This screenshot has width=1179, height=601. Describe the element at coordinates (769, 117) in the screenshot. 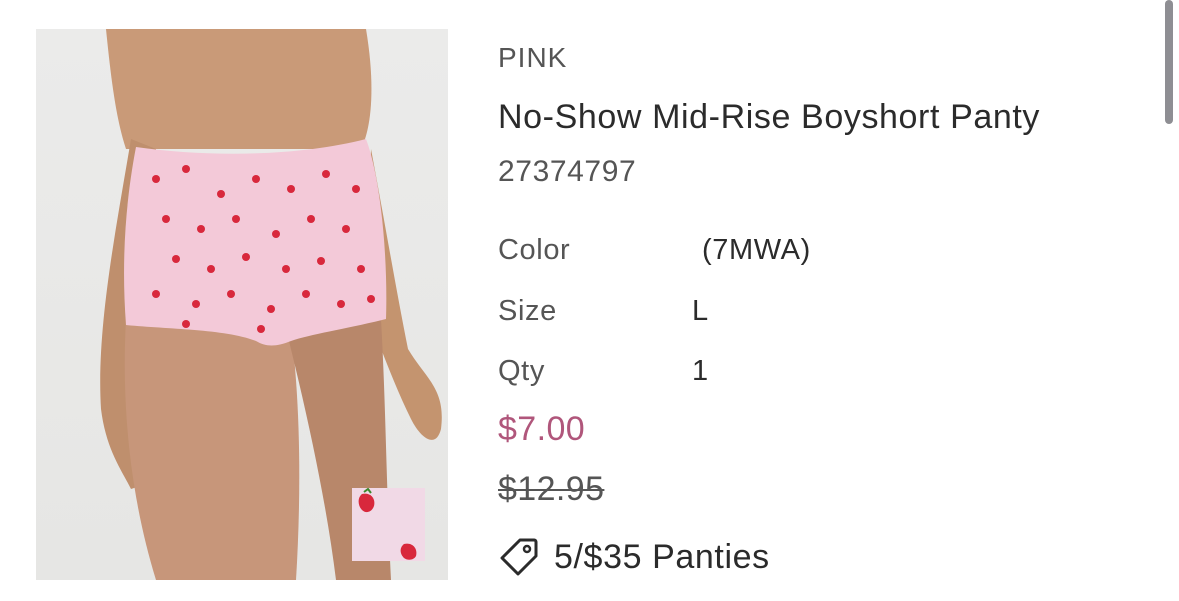

I see `product-title: No-Show Mid-Rise Boyshort Panty` at that location.